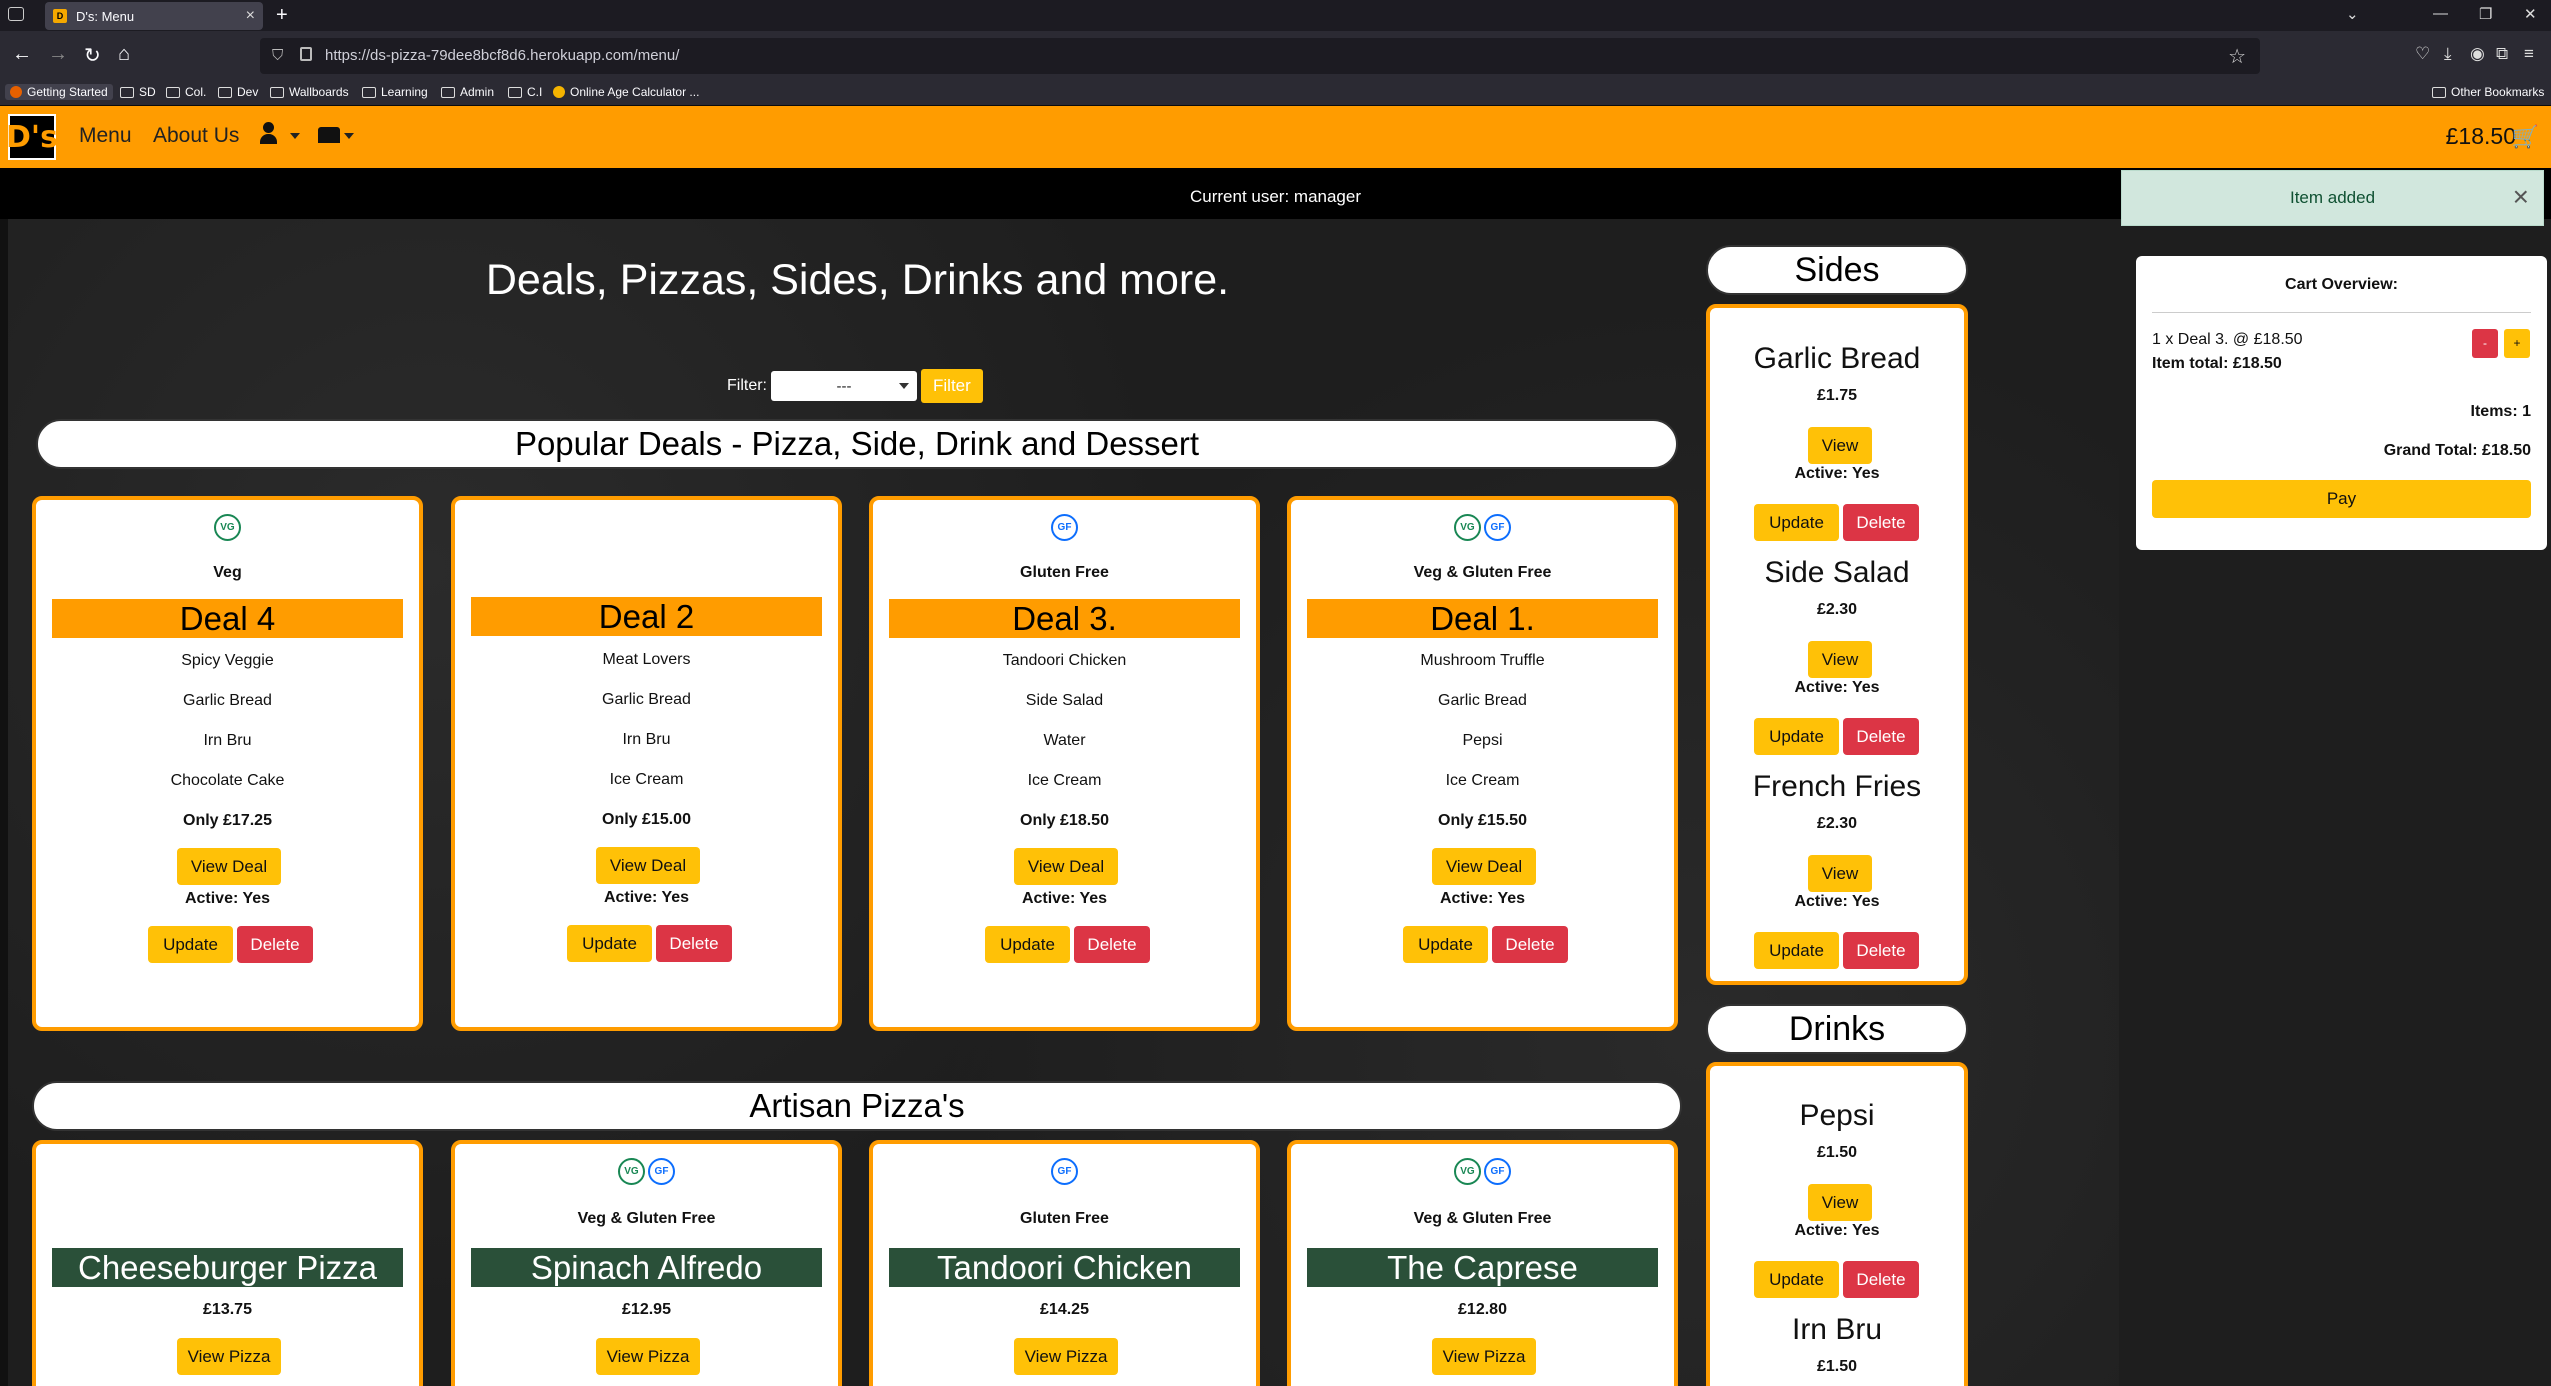 The height and width of the screenshot is (1386, 2551). What do you see at coordinates (2525, 137) in the screenshot?
I see `cart-icon: 🛒` at bounding box center [2525, 137].